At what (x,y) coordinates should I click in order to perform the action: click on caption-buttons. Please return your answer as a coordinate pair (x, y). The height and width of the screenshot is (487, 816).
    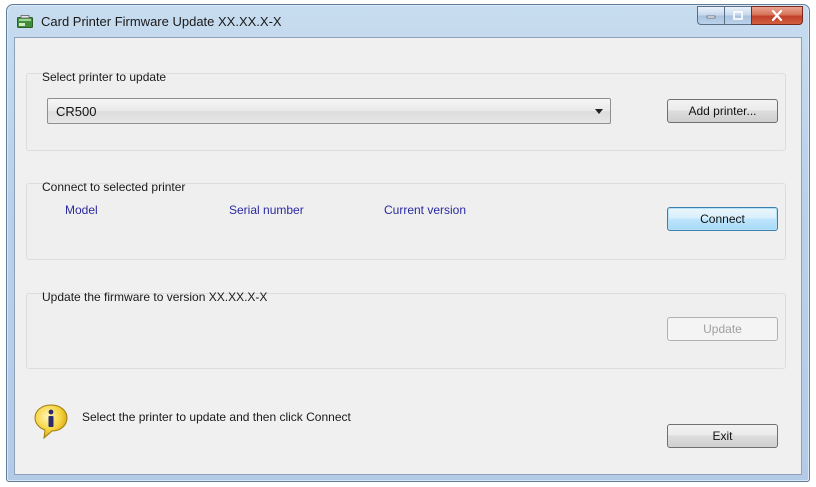
    Looking at the image, I should click on (750, 16).